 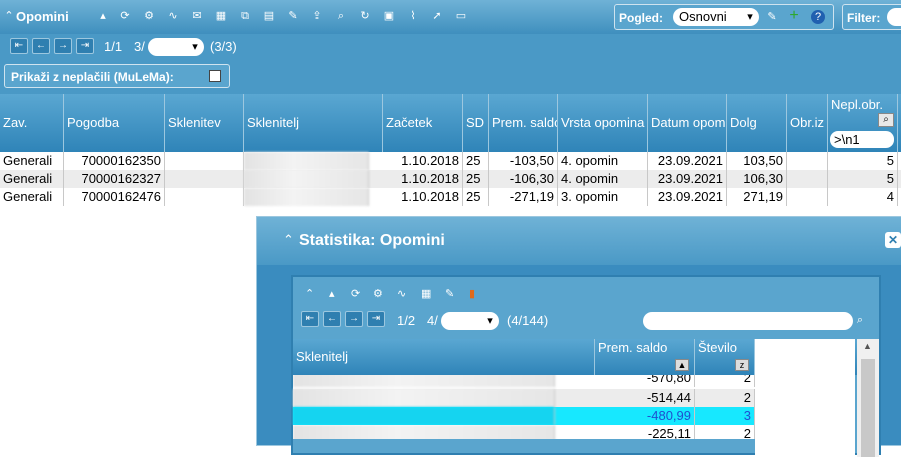 I want to click on mail-icon: ✉, so click(x=197, y=16).